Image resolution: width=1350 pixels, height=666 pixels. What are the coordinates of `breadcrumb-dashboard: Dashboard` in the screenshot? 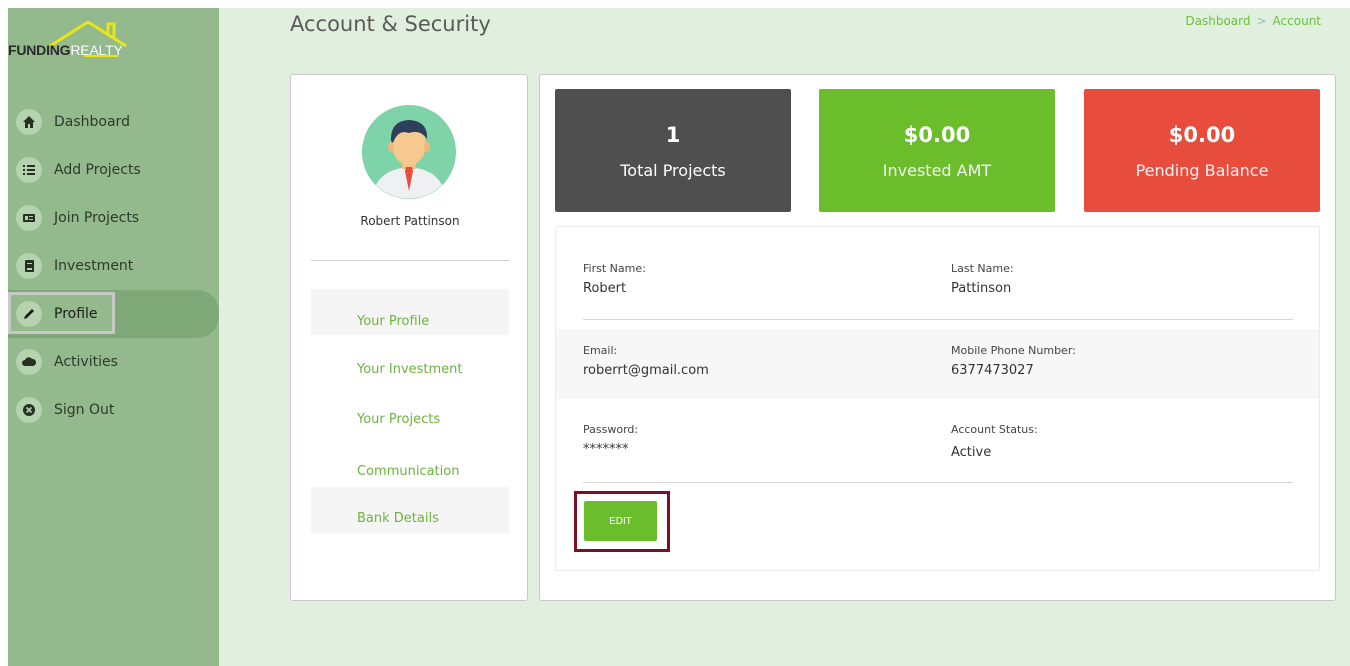 It's located at (1217, 21).